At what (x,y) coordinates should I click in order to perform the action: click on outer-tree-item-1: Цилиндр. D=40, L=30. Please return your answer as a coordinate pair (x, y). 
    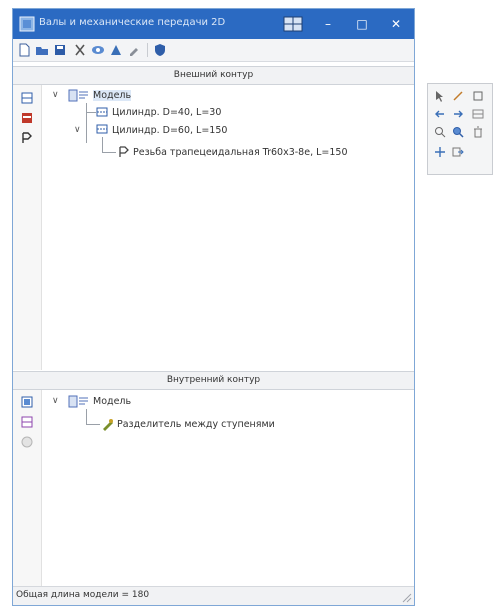
    Looking at the image, I should click on (166, 112).